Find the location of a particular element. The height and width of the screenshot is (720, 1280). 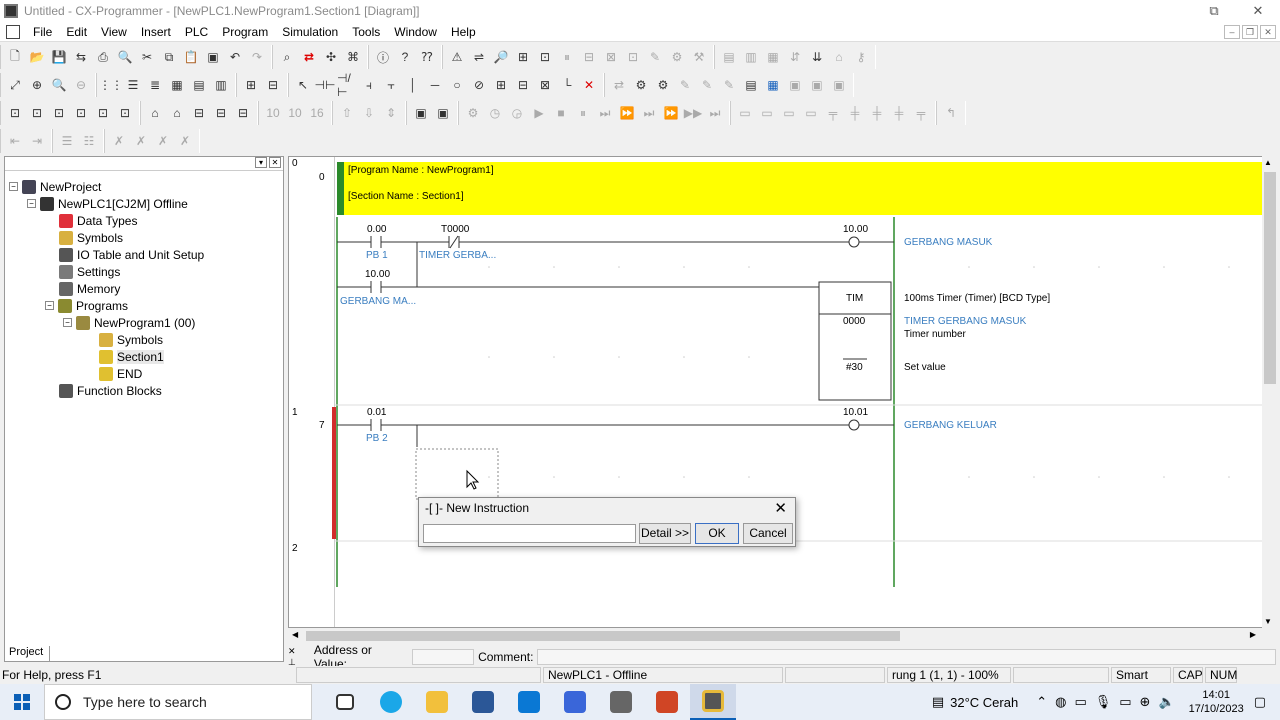

taskbar-cx-programmer is located at coordinates (713, 702).